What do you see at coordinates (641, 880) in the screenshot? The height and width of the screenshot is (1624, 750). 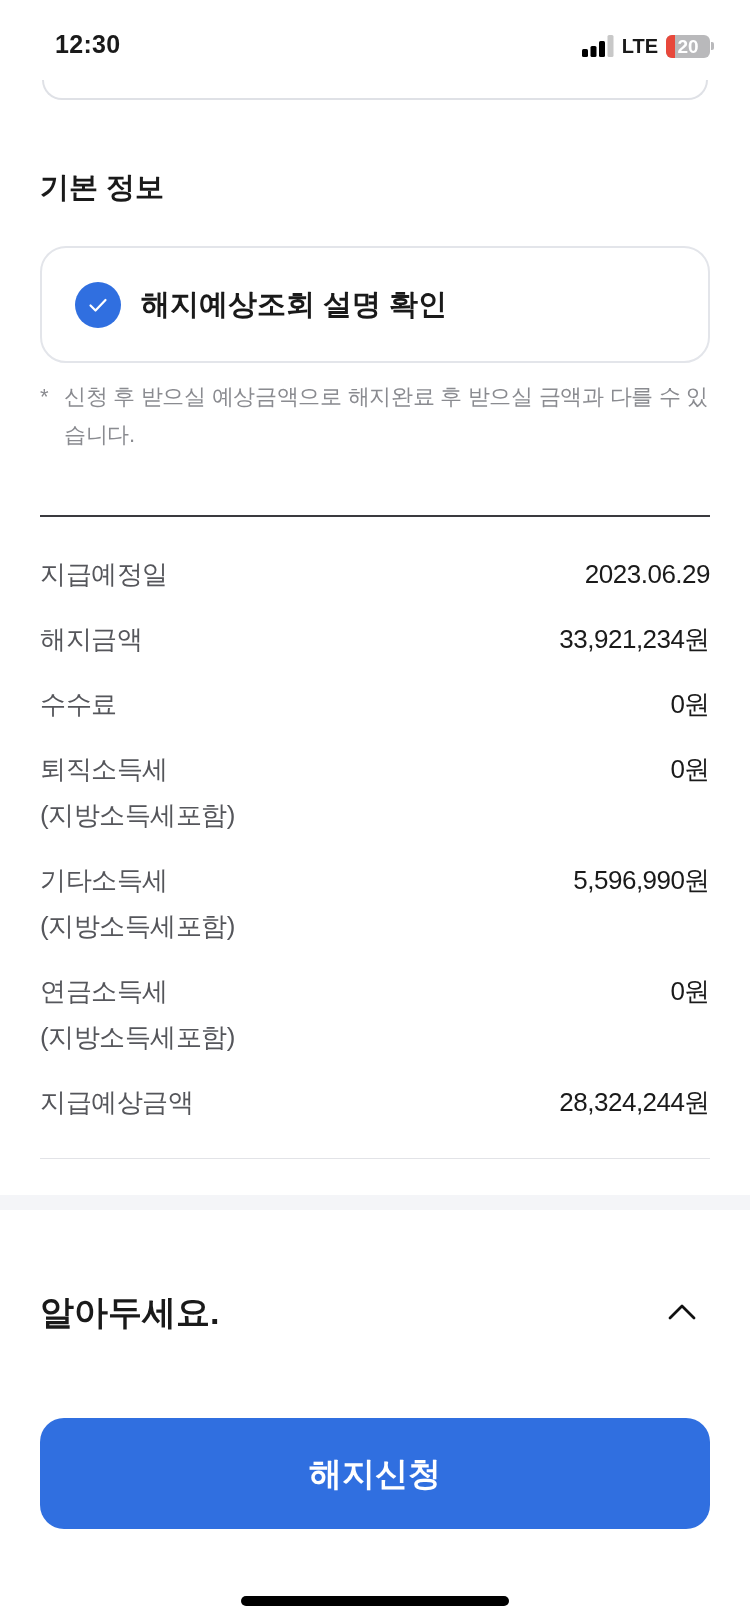 I see `detail-value: 5,596,990원` at bounding box center [641, 880].